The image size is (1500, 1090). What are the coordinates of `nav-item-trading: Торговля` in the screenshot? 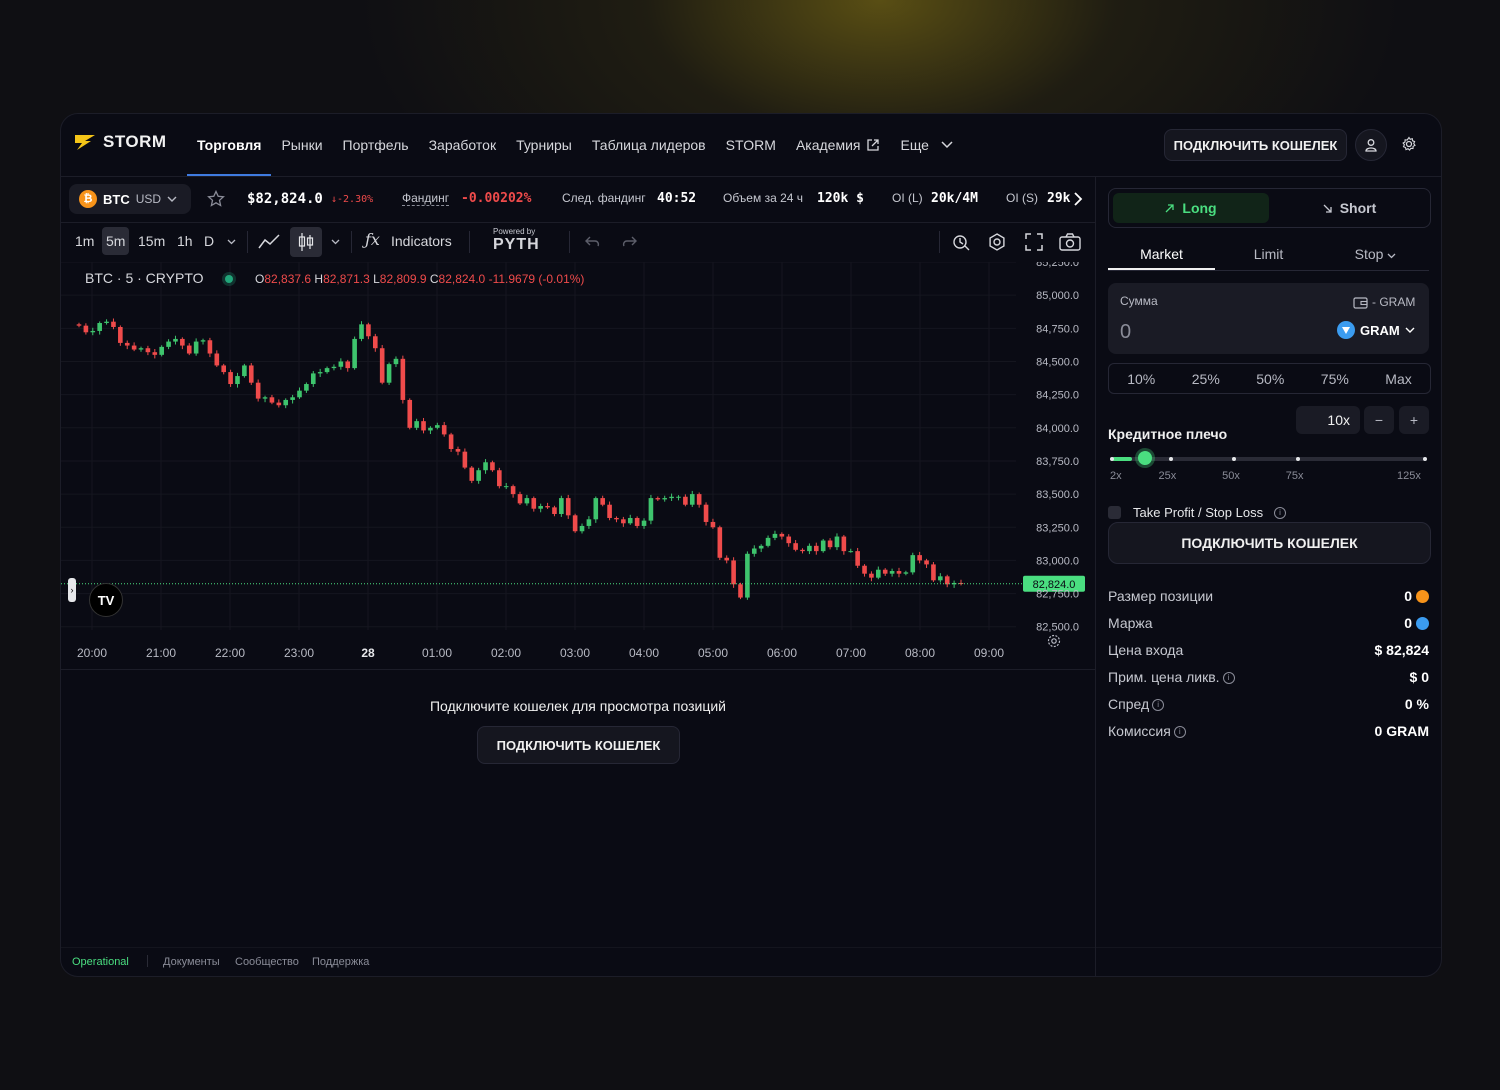 It's located at (229, 145).